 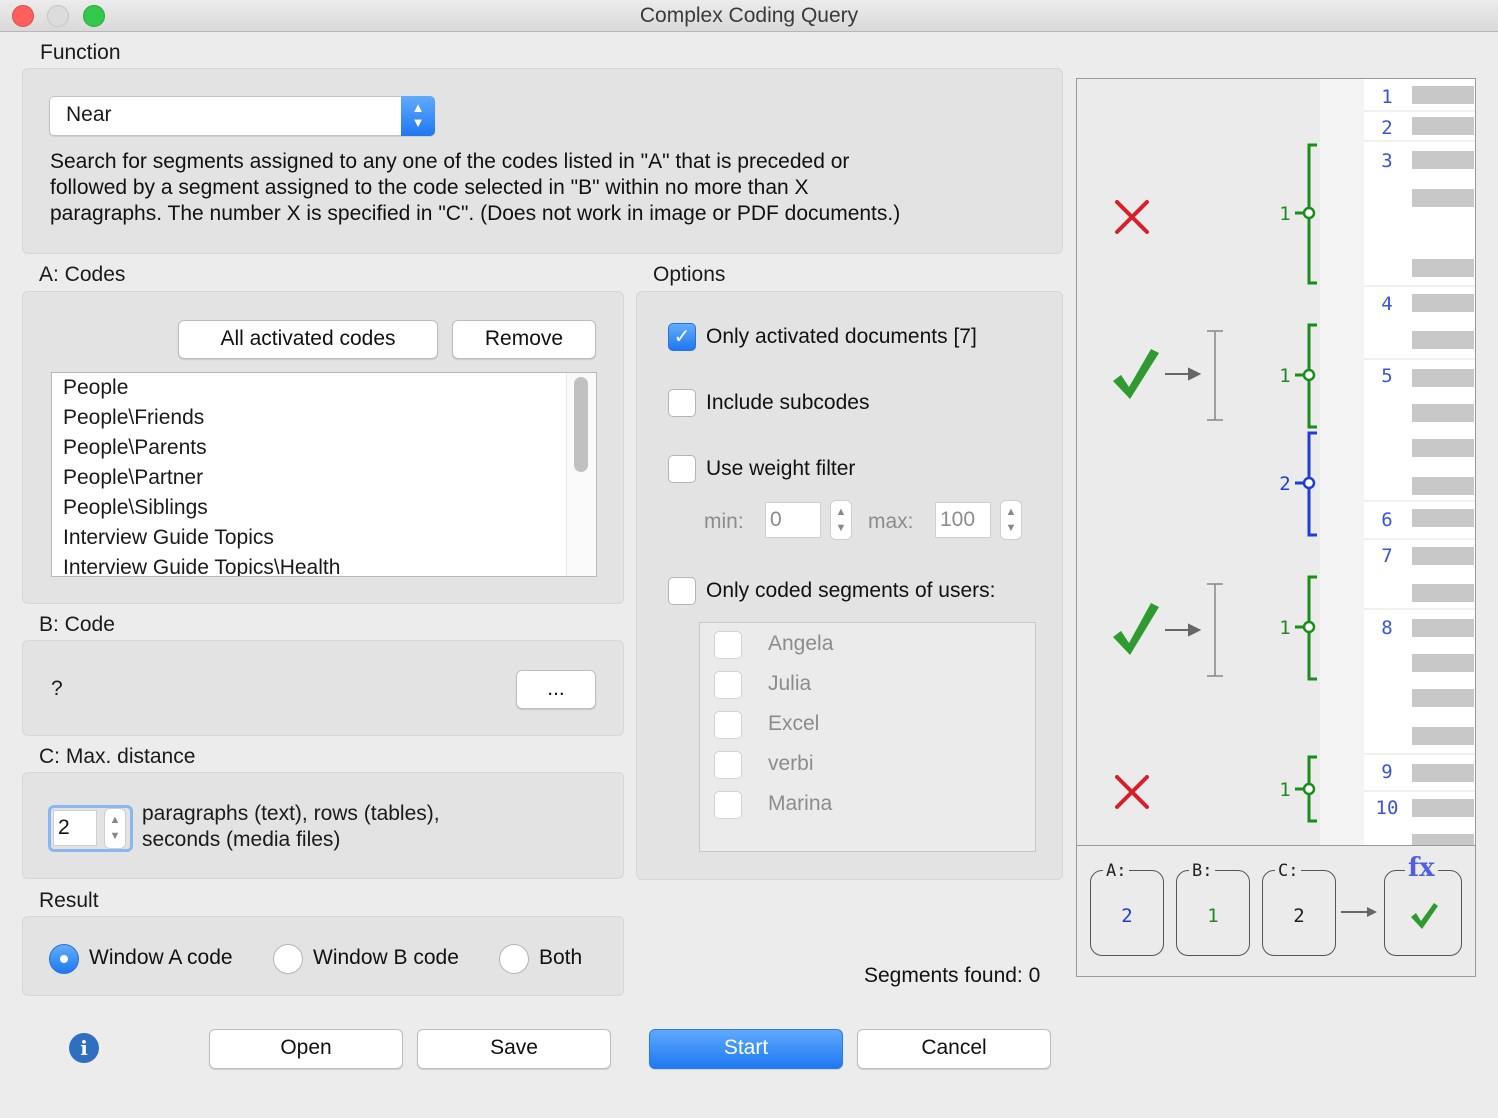 I want to click on codes-a-heading: A: Codes, so click(x=82, y=274).